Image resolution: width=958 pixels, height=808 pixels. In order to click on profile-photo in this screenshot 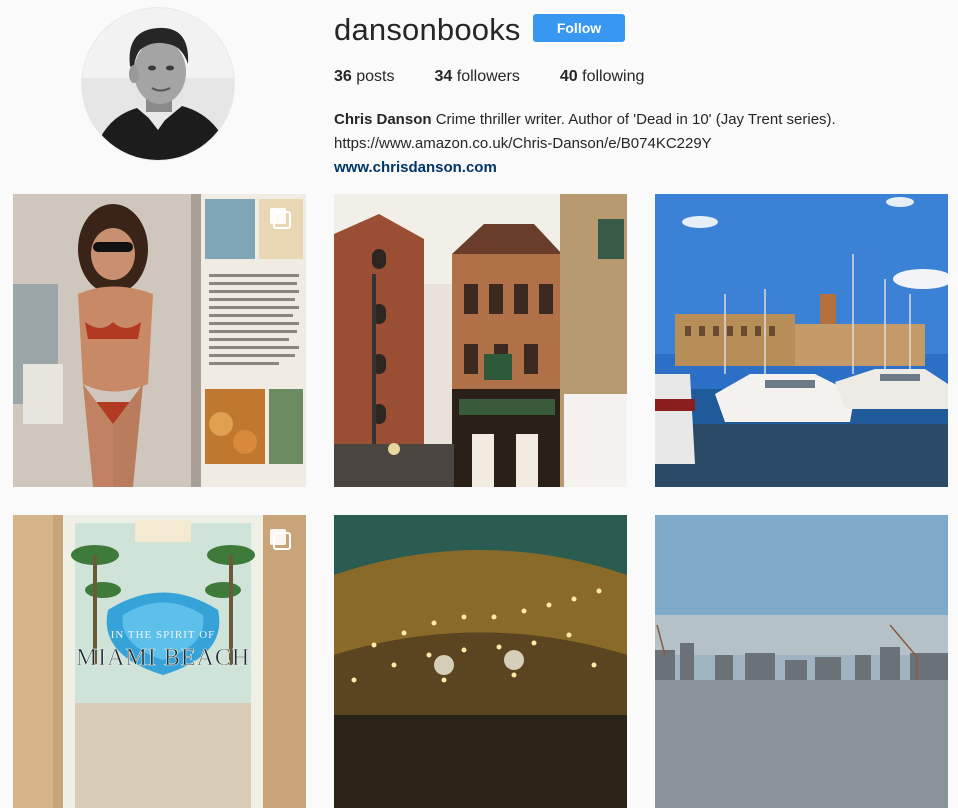, I will do `click(158, 84)`.